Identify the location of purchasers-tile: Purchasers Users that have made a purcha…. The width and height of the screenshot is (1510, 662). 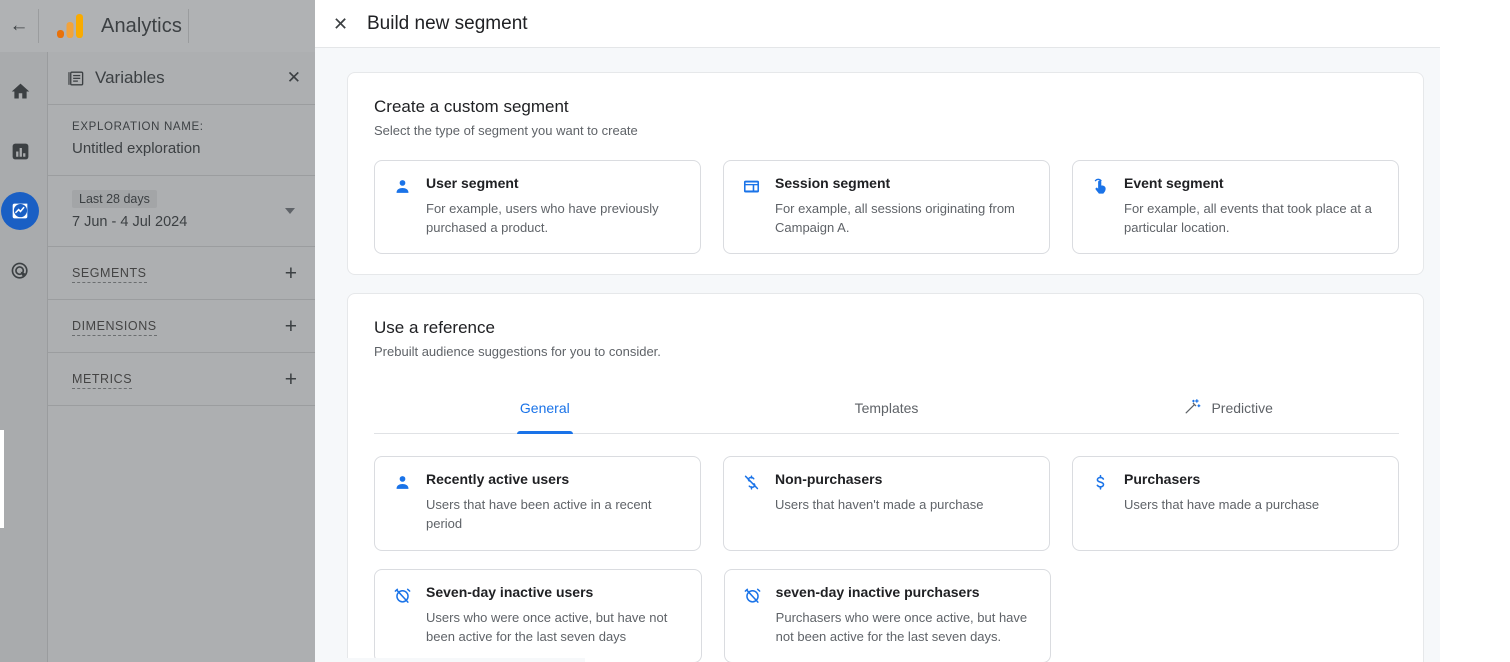
(1235, 503).